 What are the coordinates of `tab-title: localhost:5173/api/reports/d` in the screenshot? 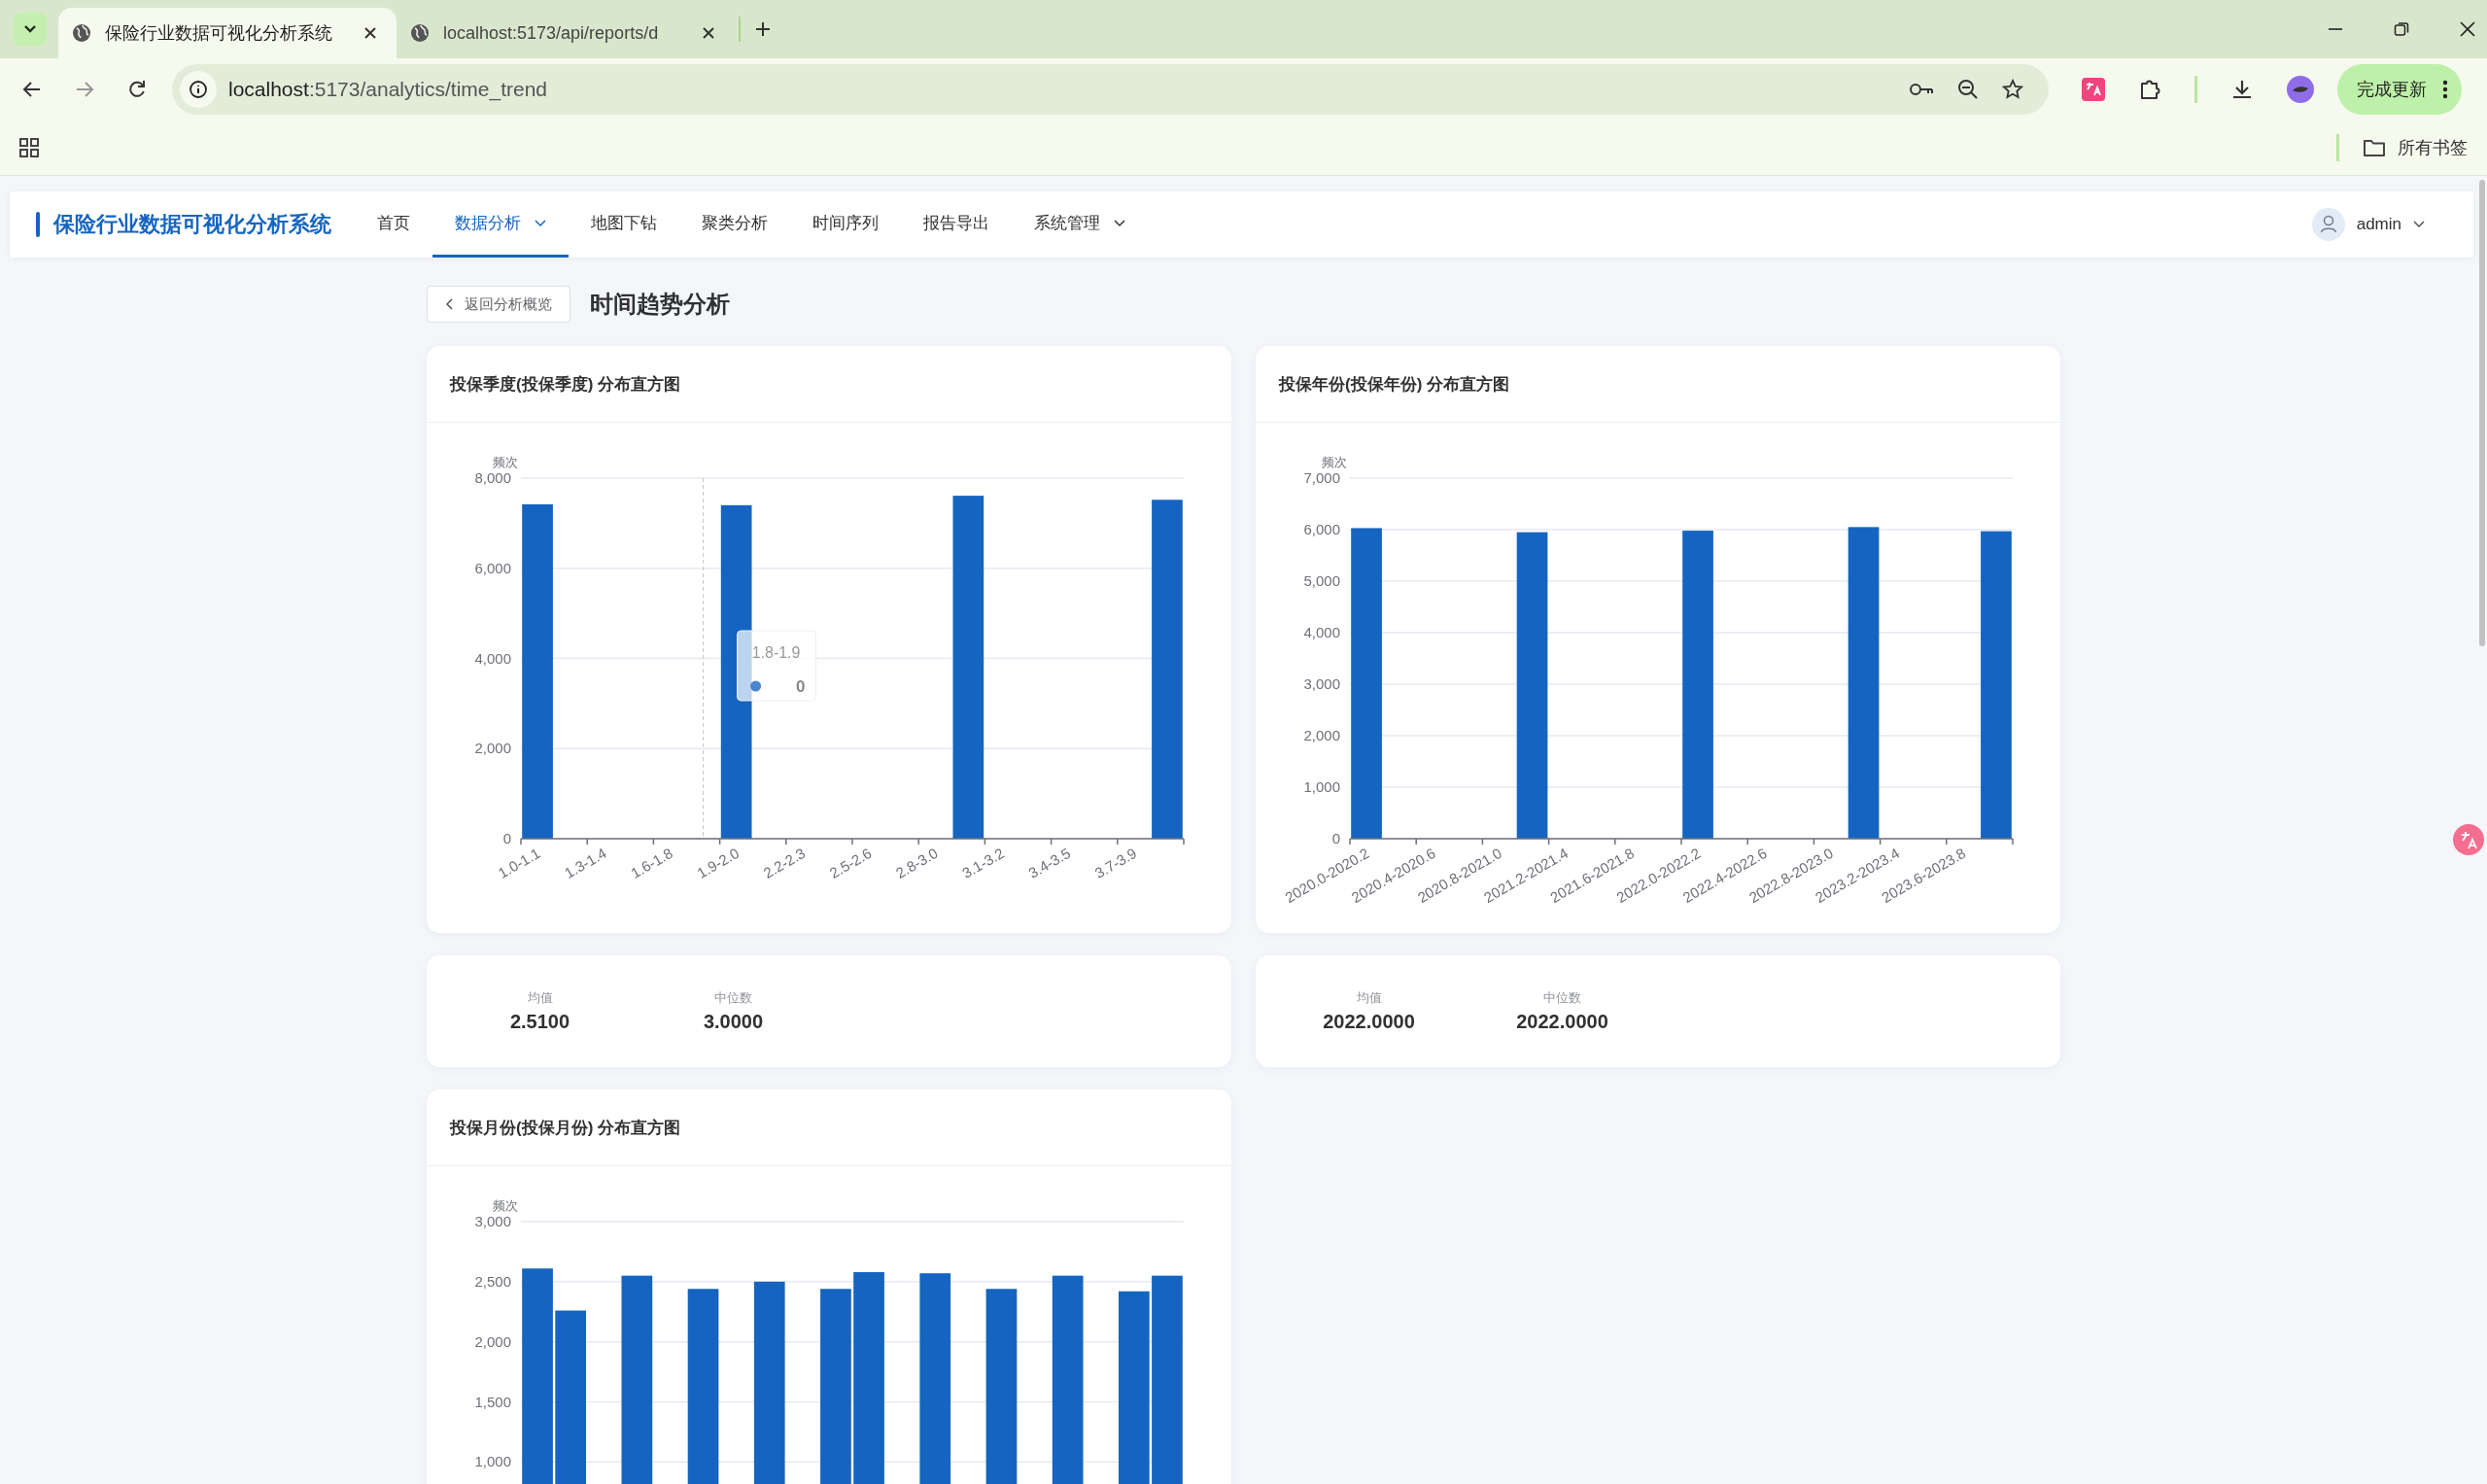 It's located at (551, 33).